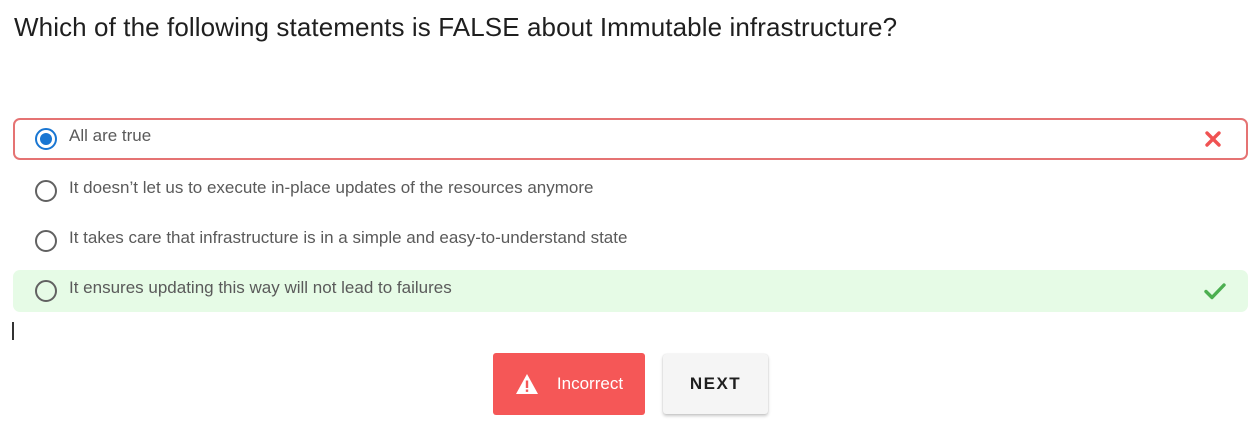 The height and width of the screenshot is (444, 1254). I want to click on incorrect-label: Incorrect, so click(590, 383).